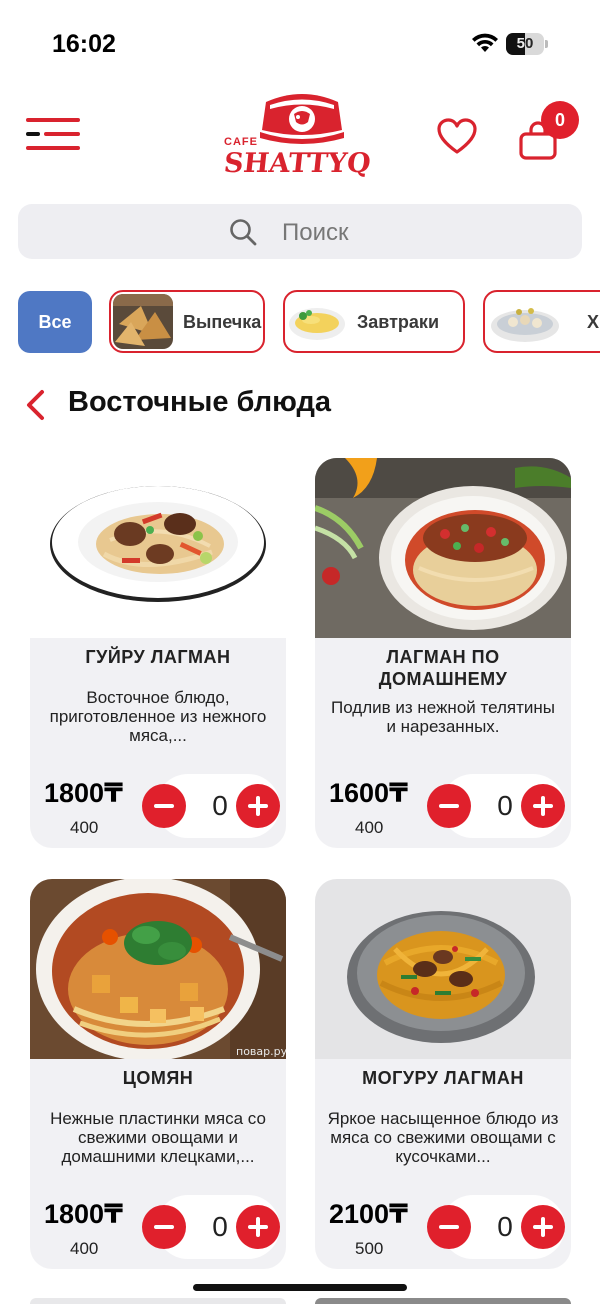  Describe the element at coordinates (55, 322) in the screenshot. I see `category-chip-all: Все` at that location.